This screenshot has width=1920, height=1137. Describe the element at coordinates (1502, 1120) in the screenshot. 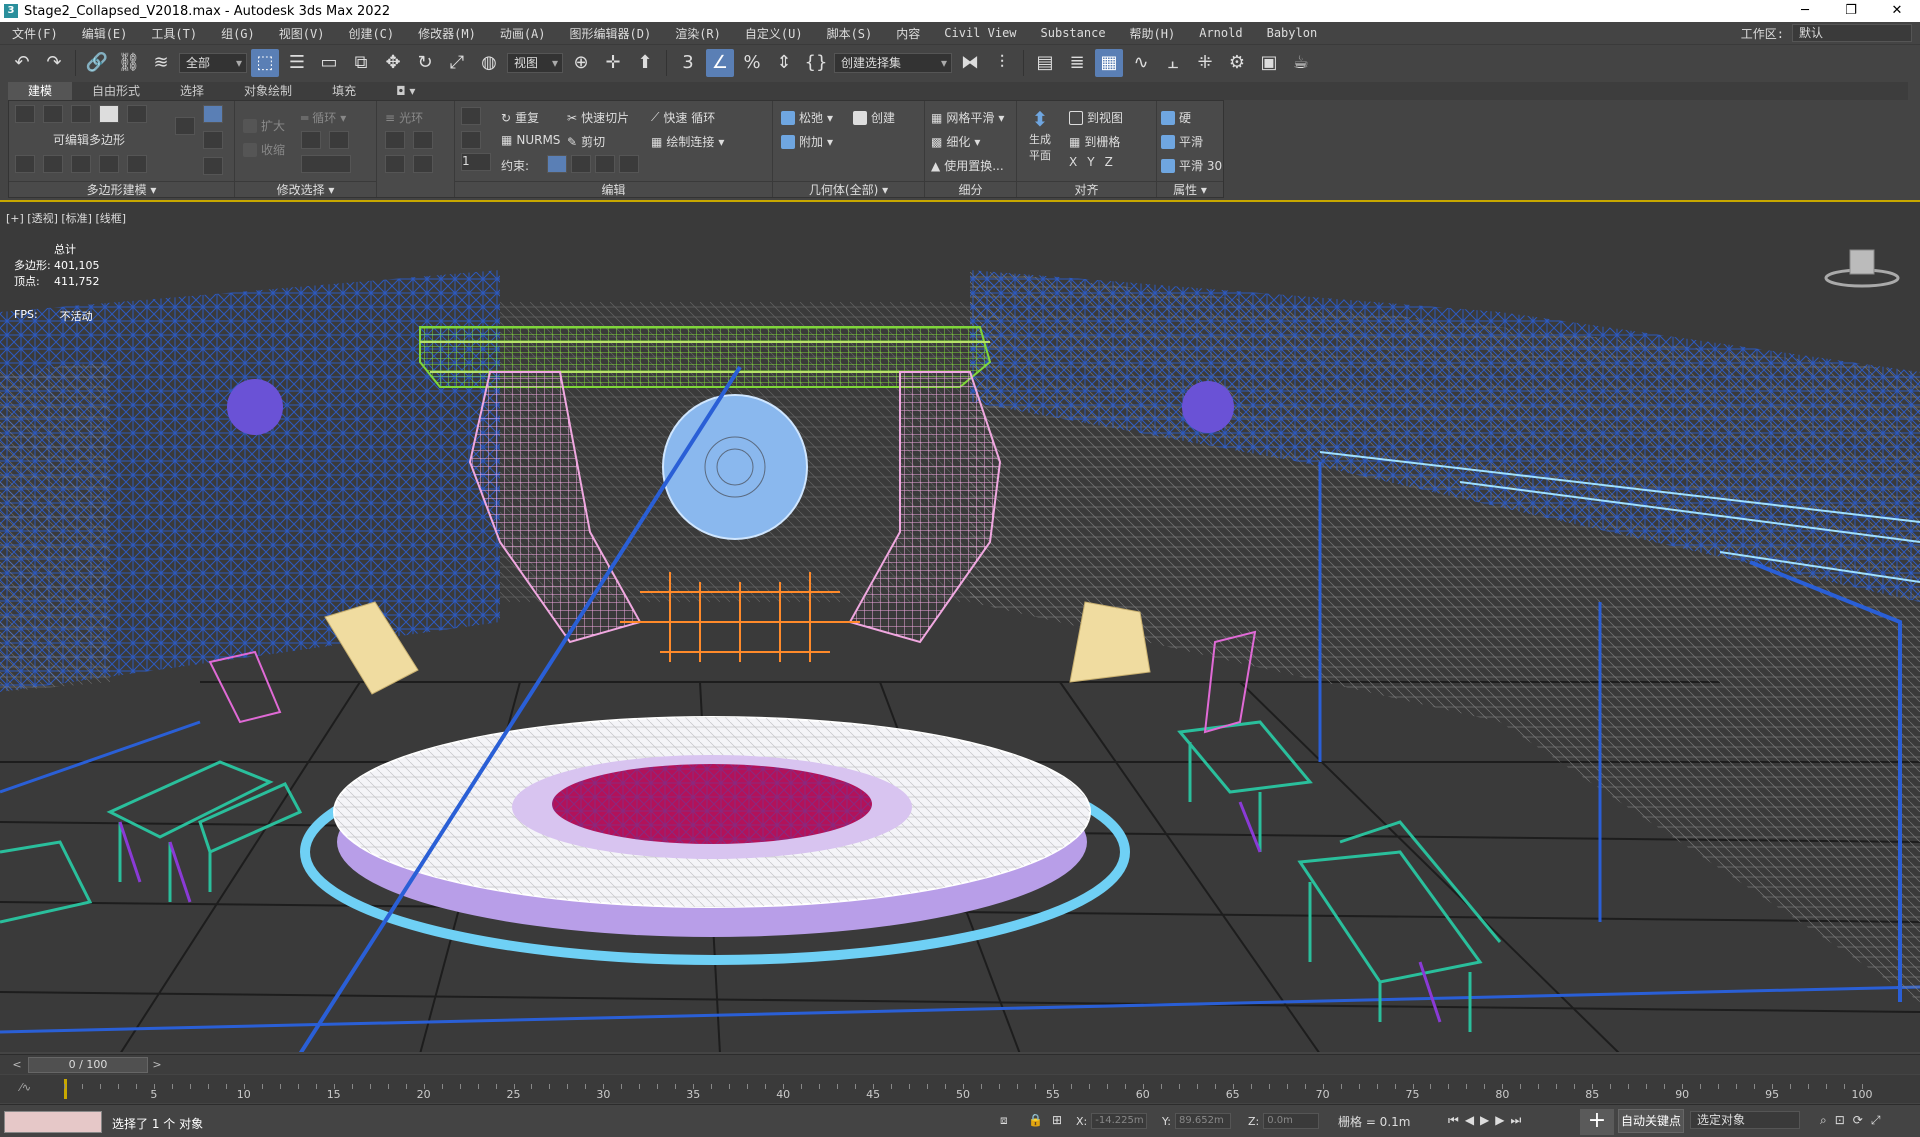

I see `next-frame-icon: ▶` at that location.